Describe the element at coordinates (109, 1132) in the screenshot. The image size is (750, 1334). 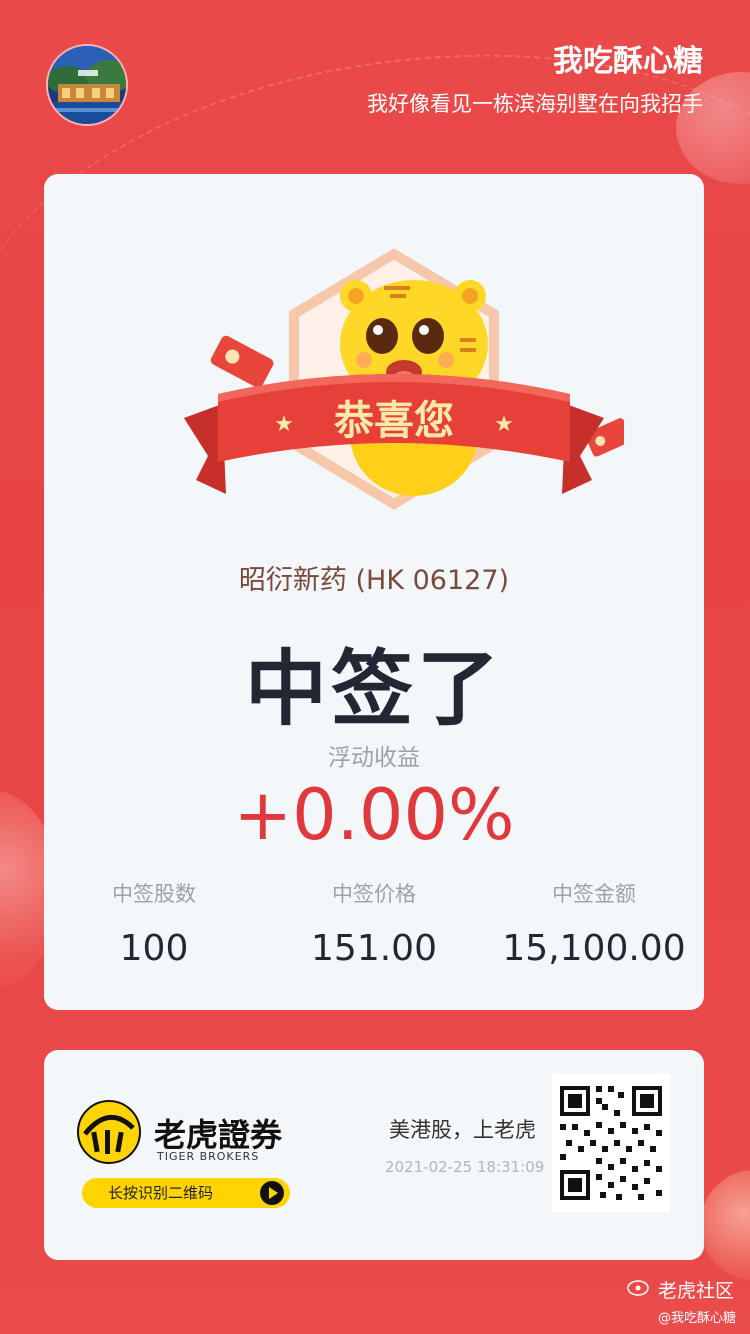
I see `tiger-brokers-logo-icon` at that location.